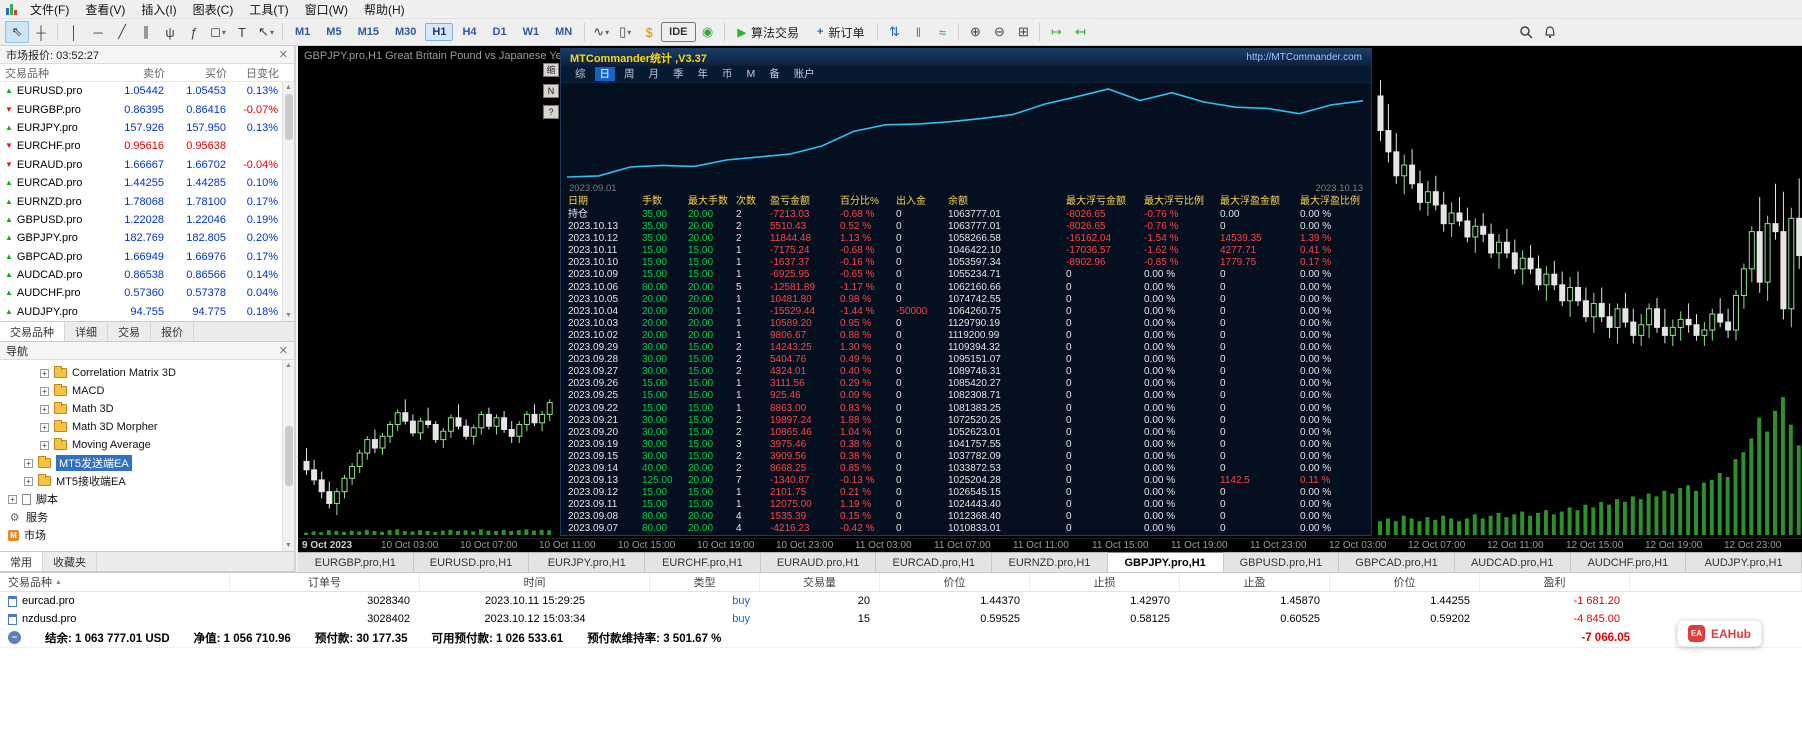 This screenshot has height=746, width=1802. Describe the element at coordinates (551, 112) in the screenshot. I see `mtc-mini-button-?: ?` at that location.